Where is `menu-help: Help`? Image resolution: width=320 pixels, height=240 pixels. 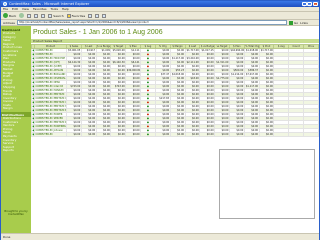 menu-help: Help is located at coordinates (65, 9).